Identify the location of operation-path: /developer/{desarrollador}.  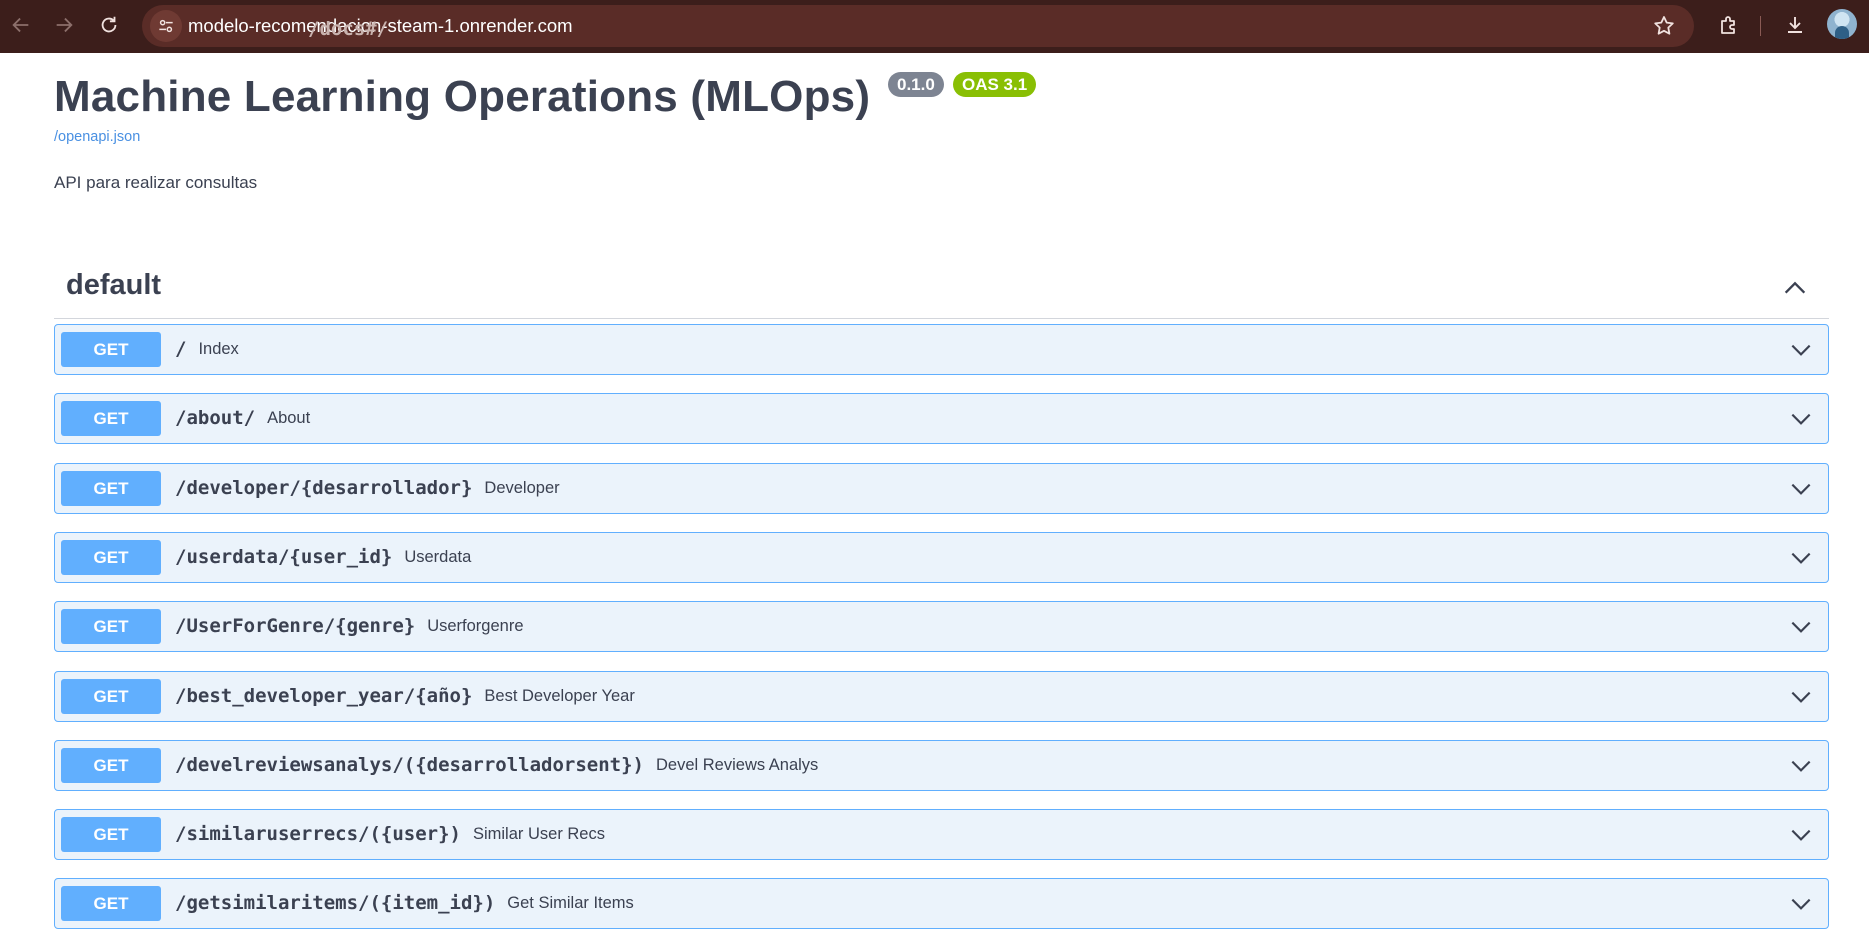
(324, 487).